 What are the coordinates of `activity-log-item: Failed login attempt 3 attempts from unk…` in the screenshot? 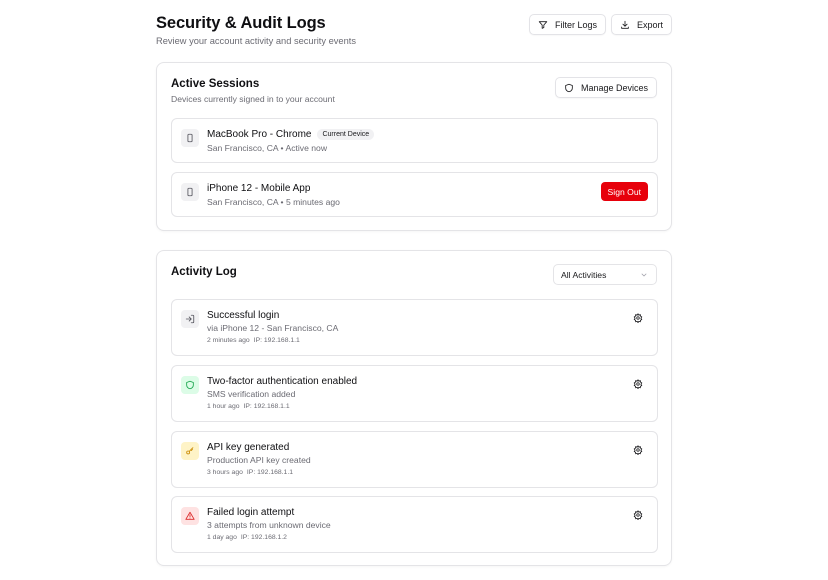 It's located at (414, 524).